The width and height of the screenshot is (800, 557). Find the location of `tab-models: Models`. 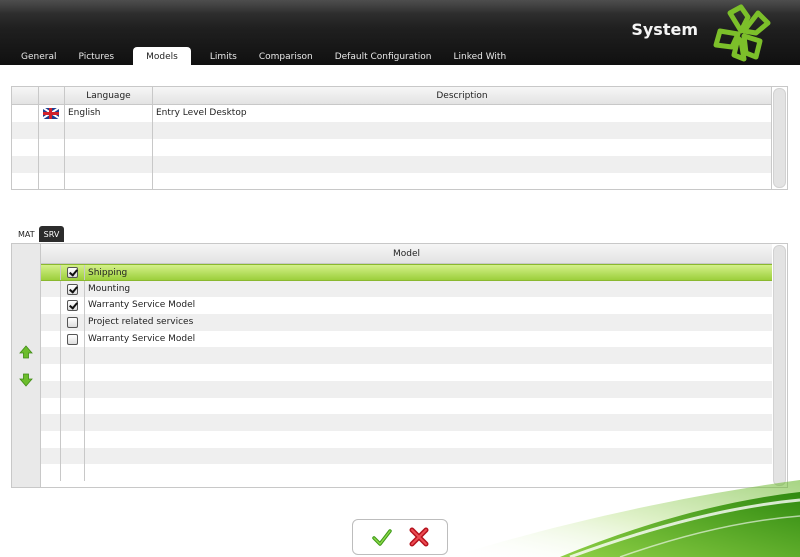

tab-models: Models is located at coordinates (162, 56).